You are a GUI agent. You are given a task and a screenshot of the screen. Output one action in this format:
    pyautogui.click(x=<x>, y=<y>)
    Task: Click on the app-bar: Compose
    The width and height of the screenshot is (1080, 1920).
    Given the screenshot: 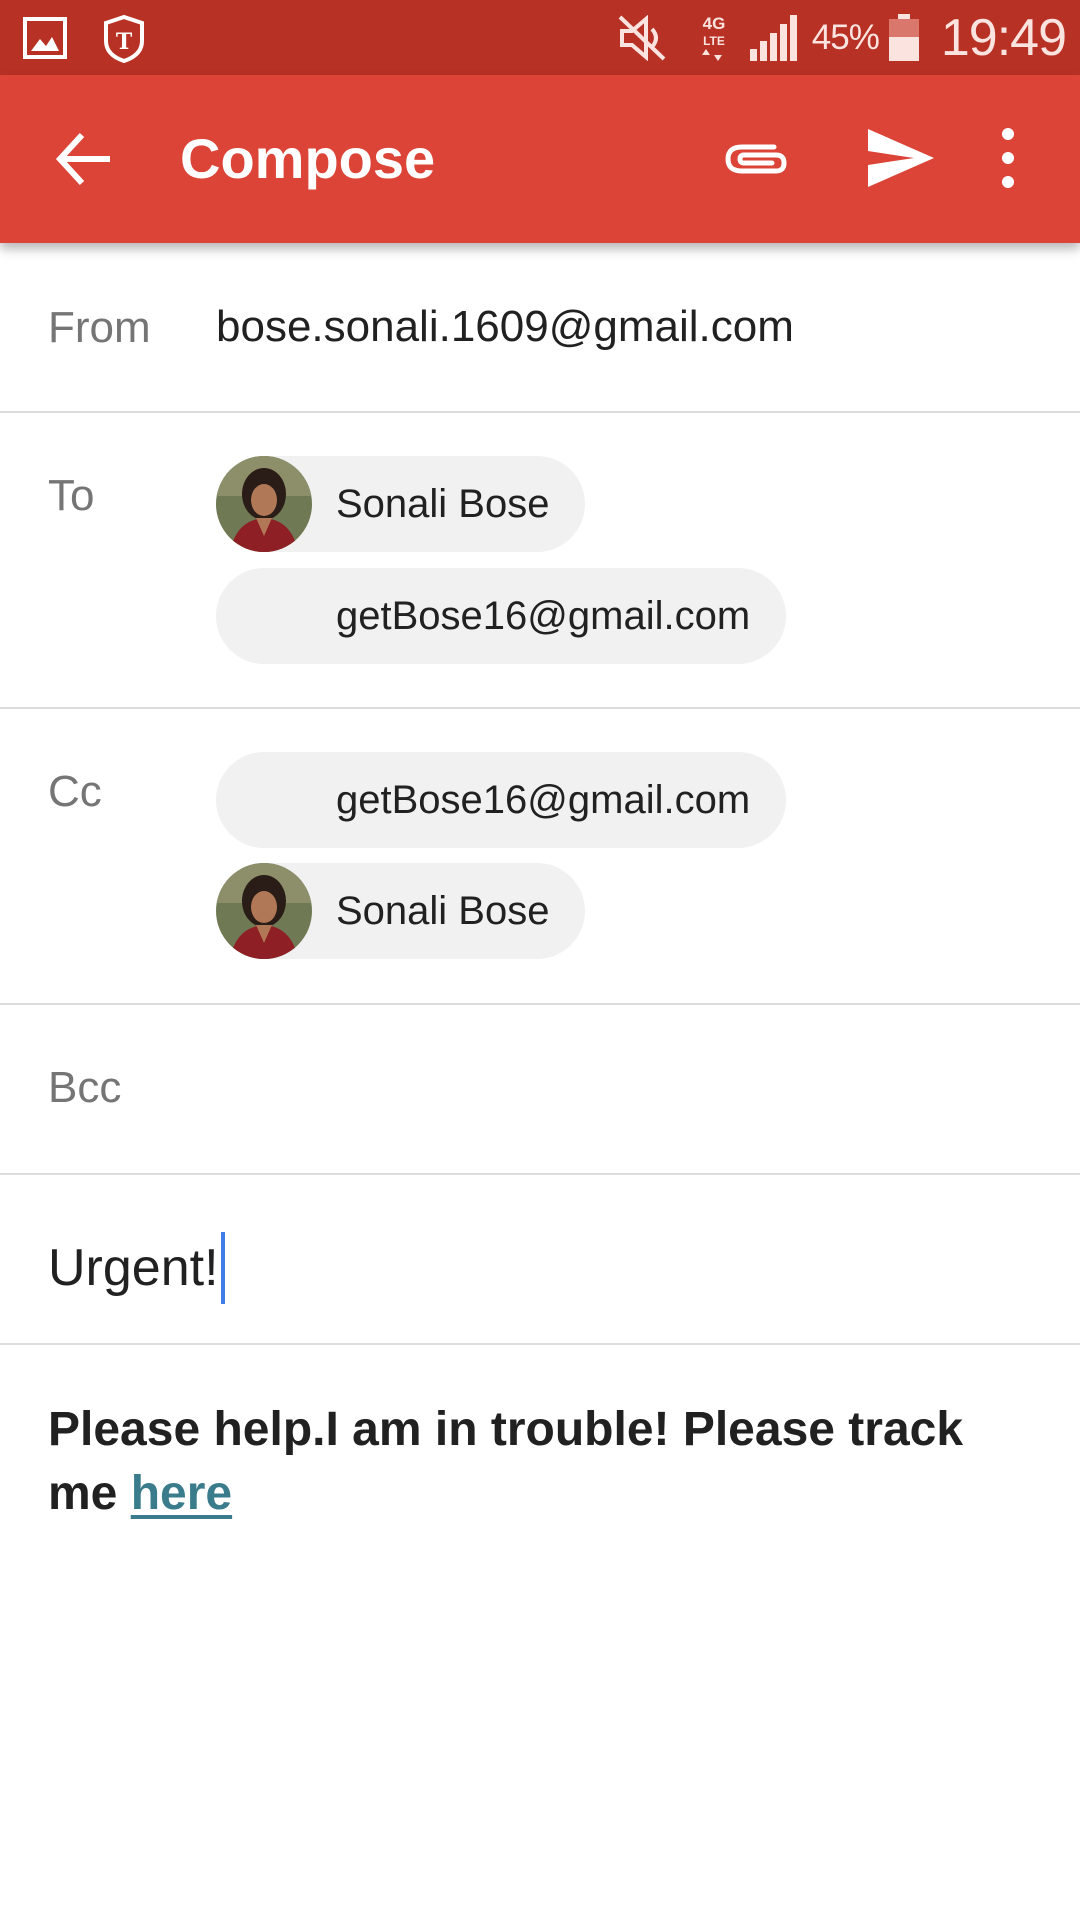 What is the action you would take?
    pyautogui.click(x=540, y=159)
    